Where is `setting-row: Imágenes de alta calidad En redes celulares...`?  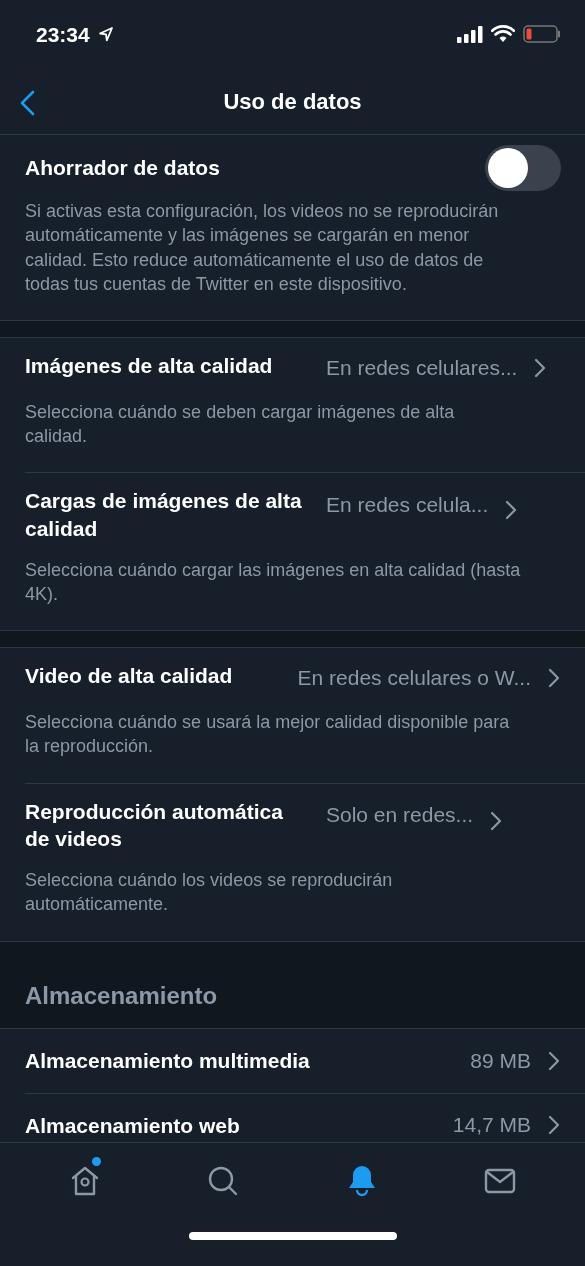
setting-row: Imágenes de alta calidad En redes celulares... is located at coordinates (293, 368).